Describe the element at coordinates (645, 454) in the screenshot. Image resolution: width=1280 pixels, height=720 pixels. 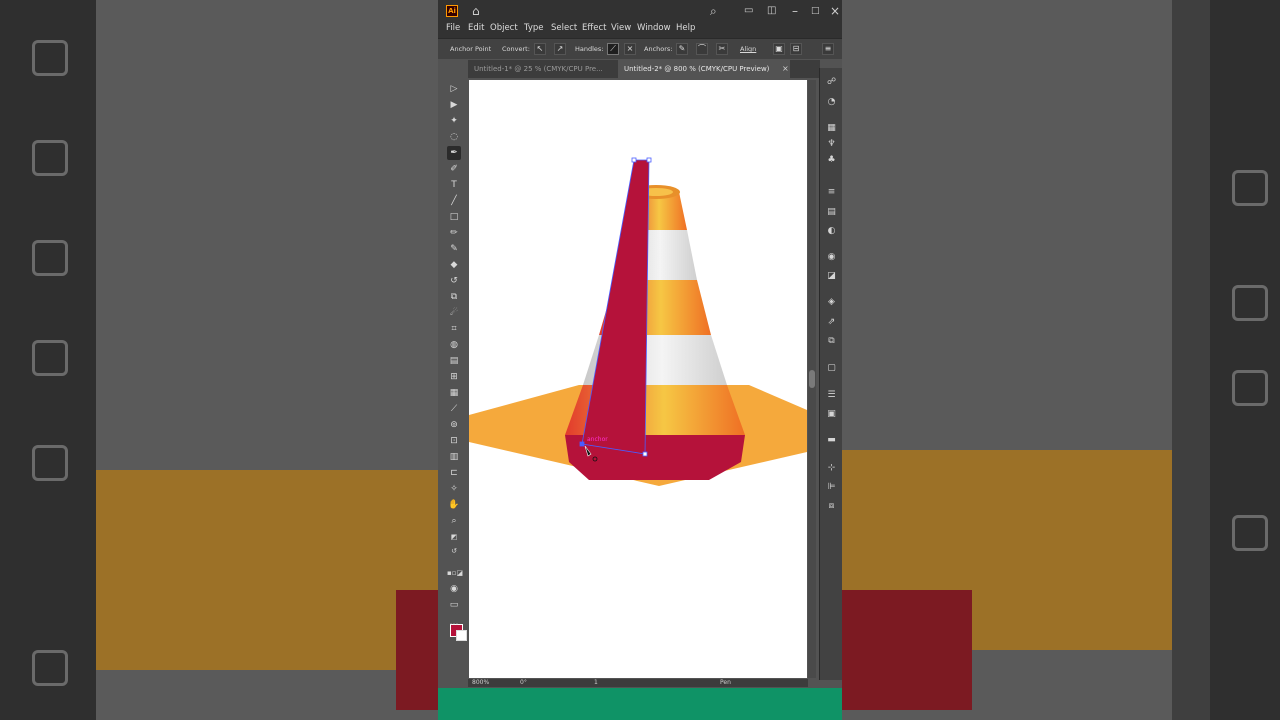
I see `anchor-point-bottom-right` at that location.